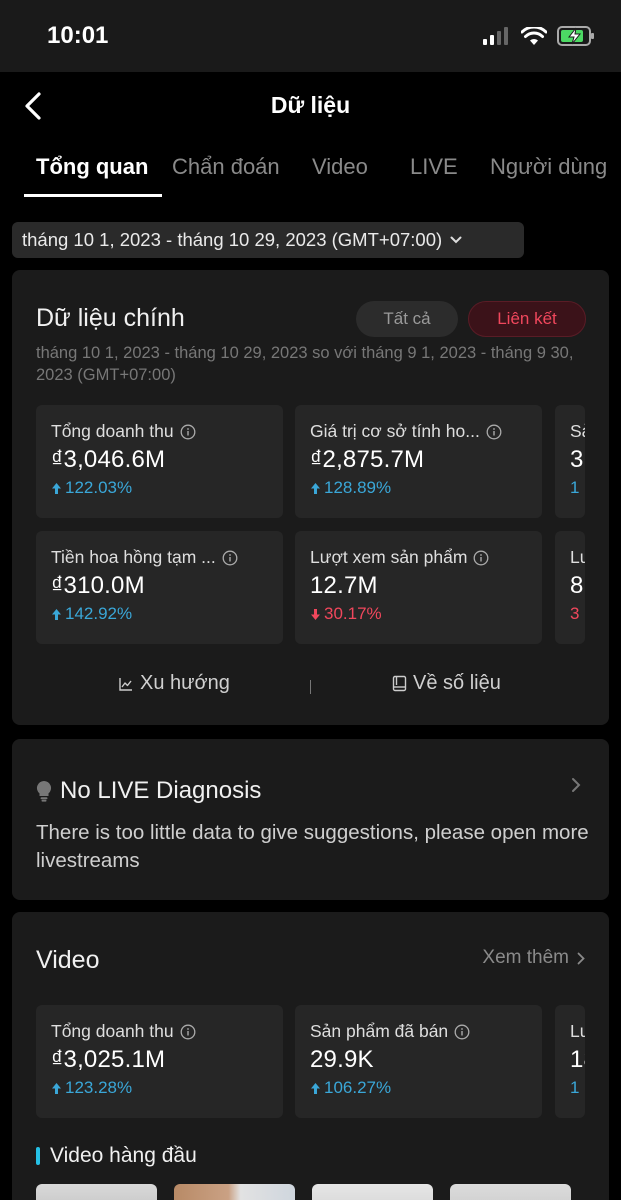 Image resolution: width=621 pixels, height=1200 pixels. Describe the element at coordinates (98, 585) in the screenshot. I see `metric-value: ₫310.0M` at that location.